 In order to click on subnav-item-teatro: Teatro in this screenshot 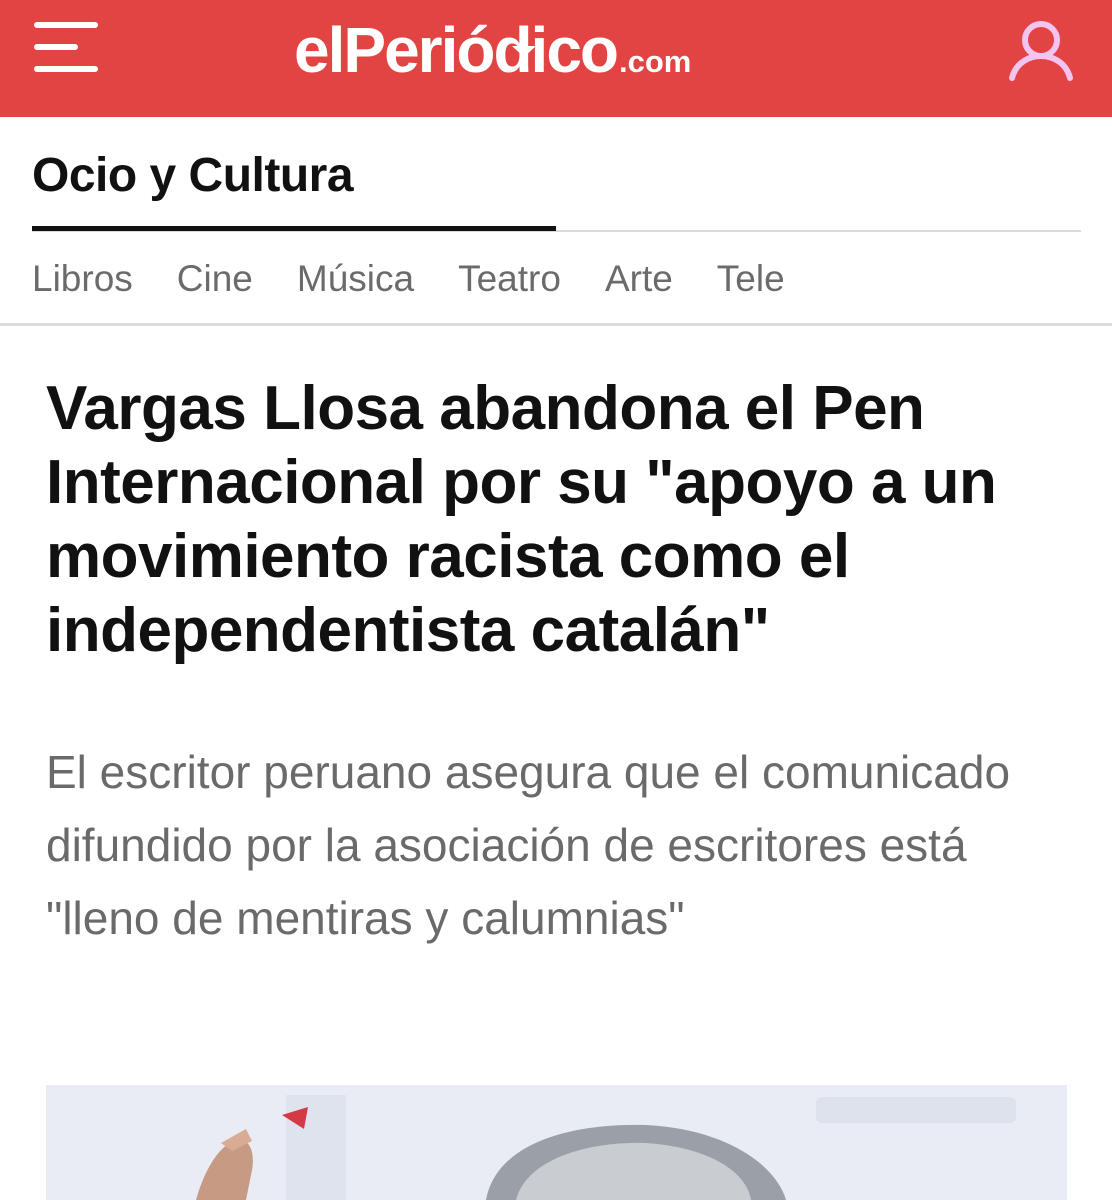, I will do `click(509, 279)`.